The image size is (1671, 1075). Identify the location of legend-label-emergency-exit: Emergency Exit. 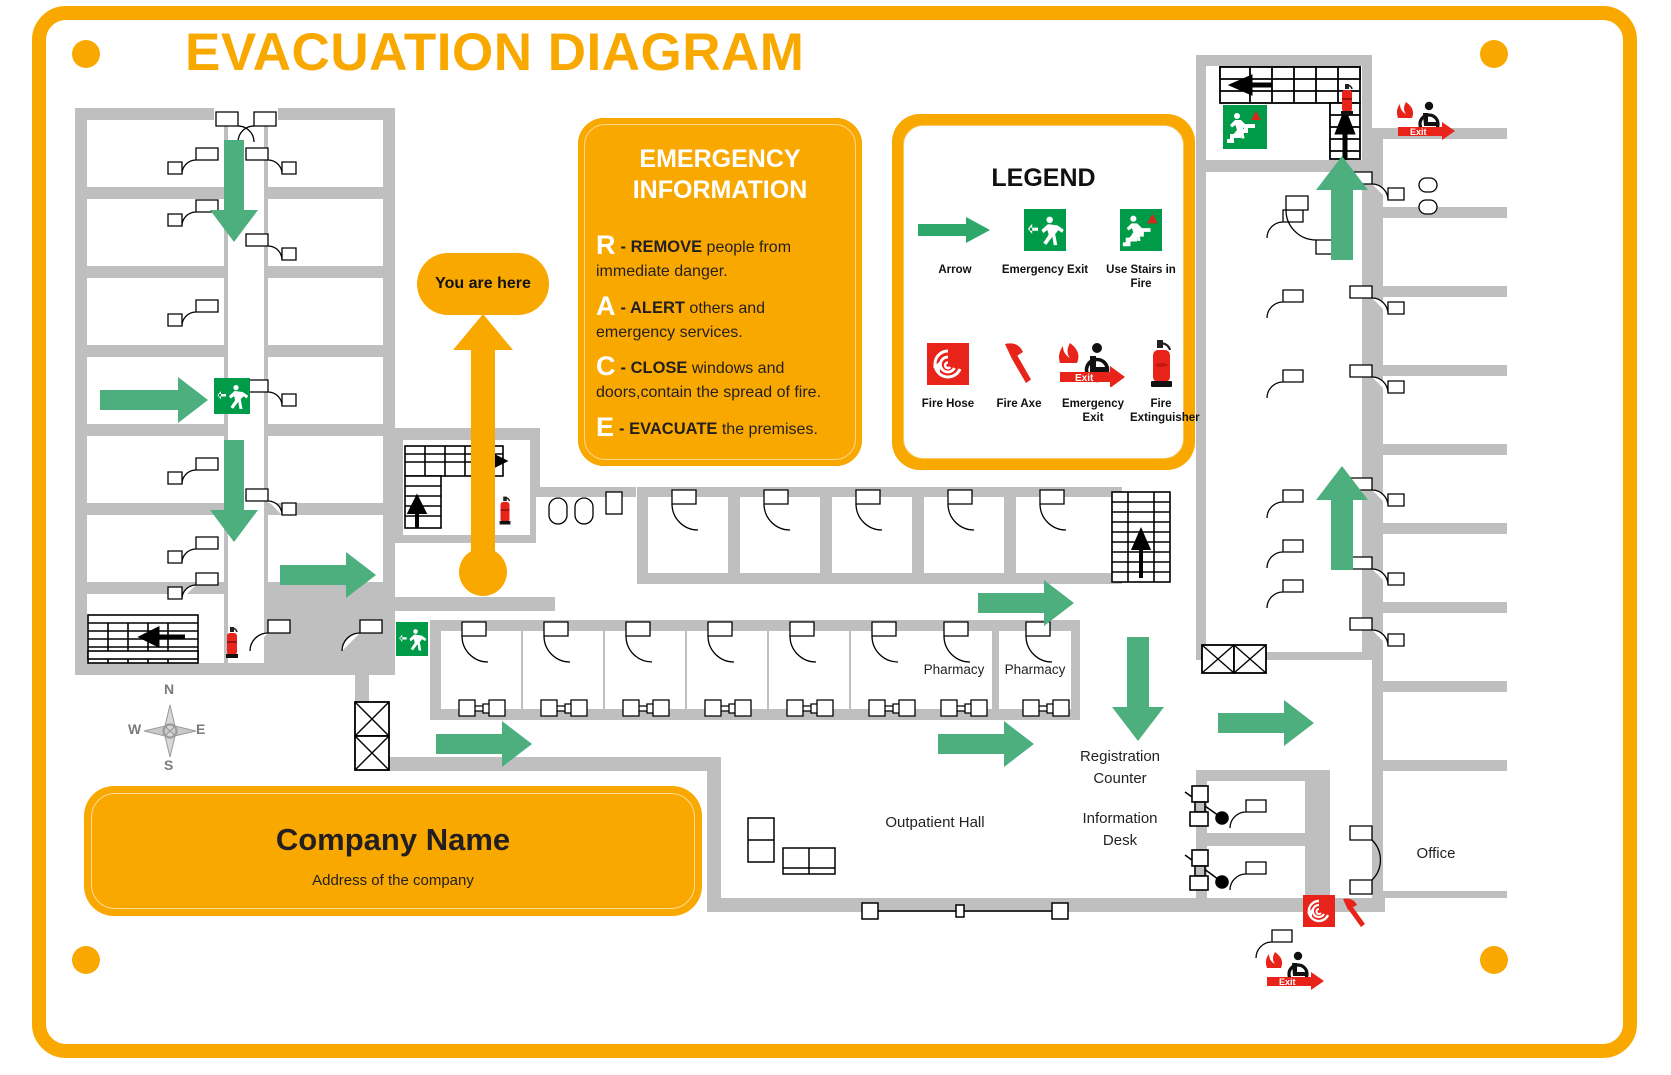
(1045, 270).